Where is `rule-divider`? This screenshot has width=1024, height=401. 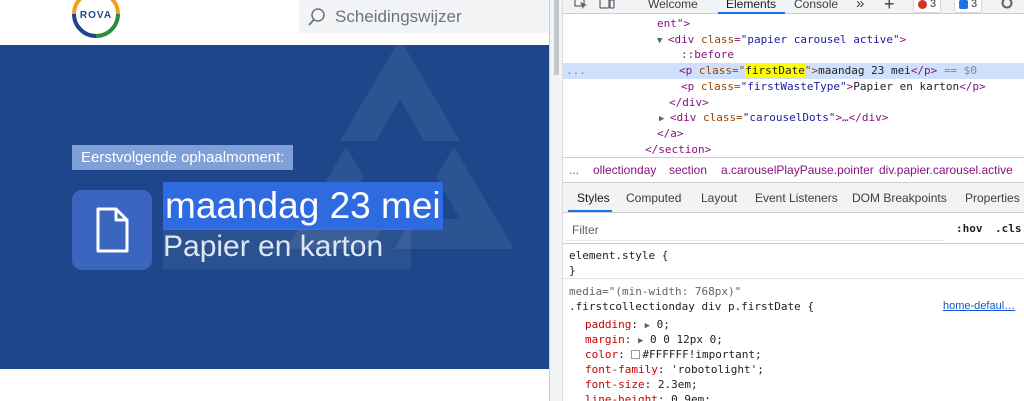 rule-divider is located at coordinates (793, 278).